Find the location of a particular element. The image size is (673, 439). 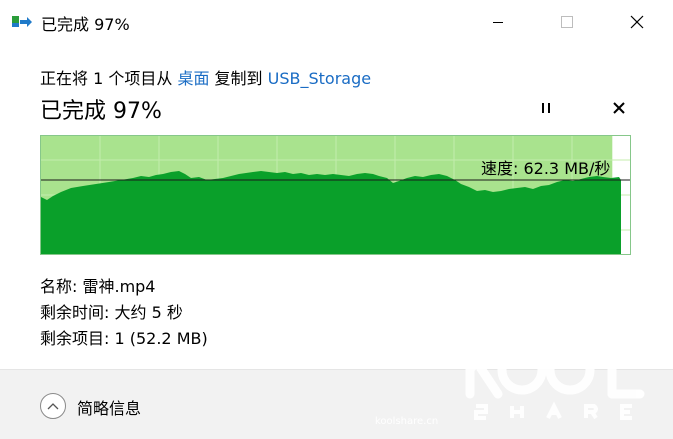

close-window-button is located at coordinates (637, 22).